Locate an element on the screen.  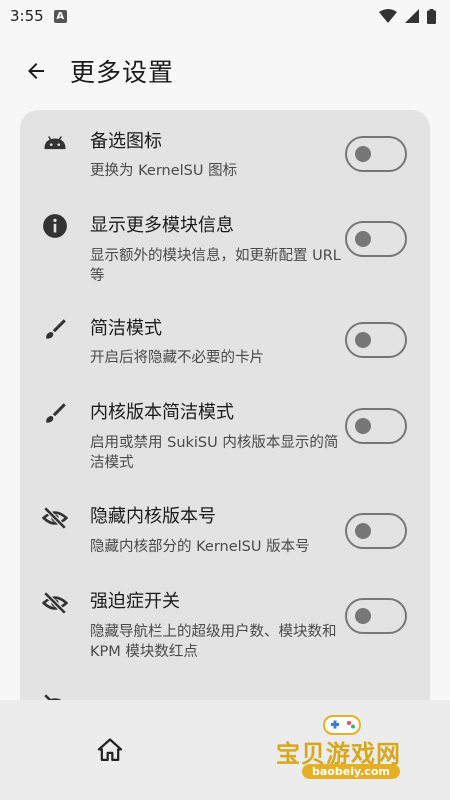
setting-alternate-icon: 备选图标 更换为 KernelSU 图标 is located at coordinates (225, 150).